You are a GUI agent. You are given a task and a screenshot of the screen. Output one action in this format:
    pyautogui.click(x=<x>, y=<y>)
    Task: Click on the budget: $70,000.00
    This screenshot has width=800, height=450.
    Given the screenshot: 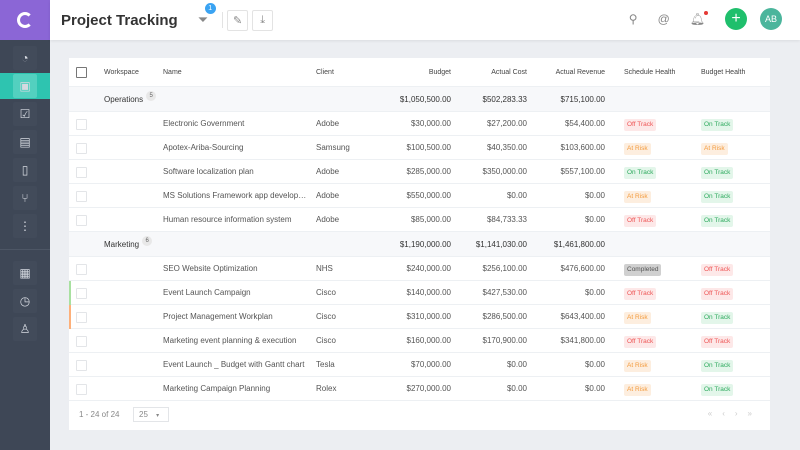 What is the action you would take?
    pyautogui.click(x=430, y=364)
    